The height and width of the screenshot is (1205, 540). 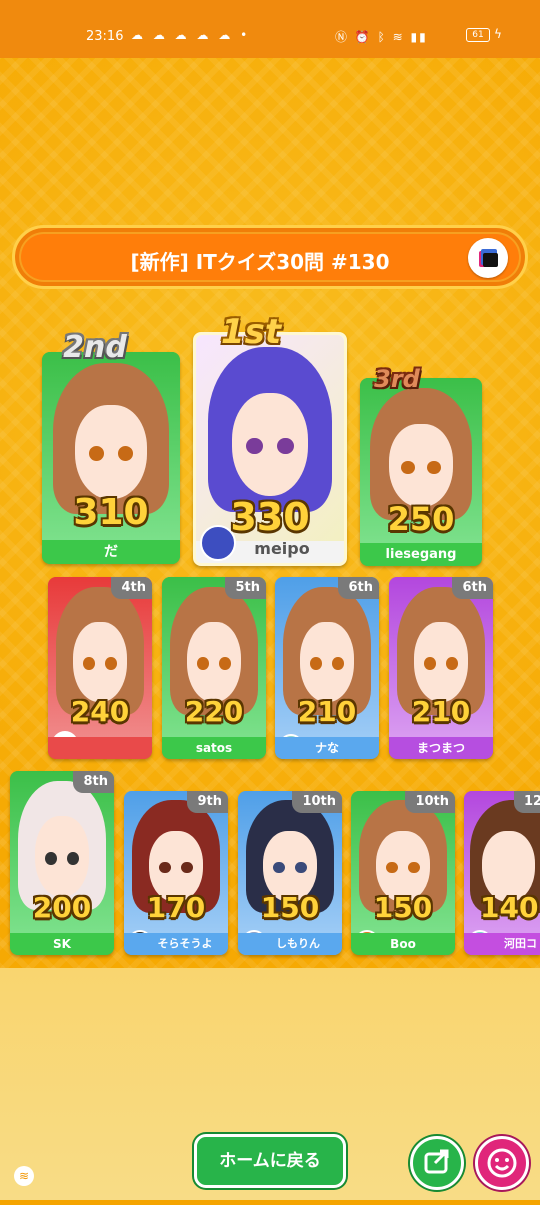 What do you see at coordinates (214, 711) in the screenshot?
I see `player-score: 220` at bounding box center [214, 711].